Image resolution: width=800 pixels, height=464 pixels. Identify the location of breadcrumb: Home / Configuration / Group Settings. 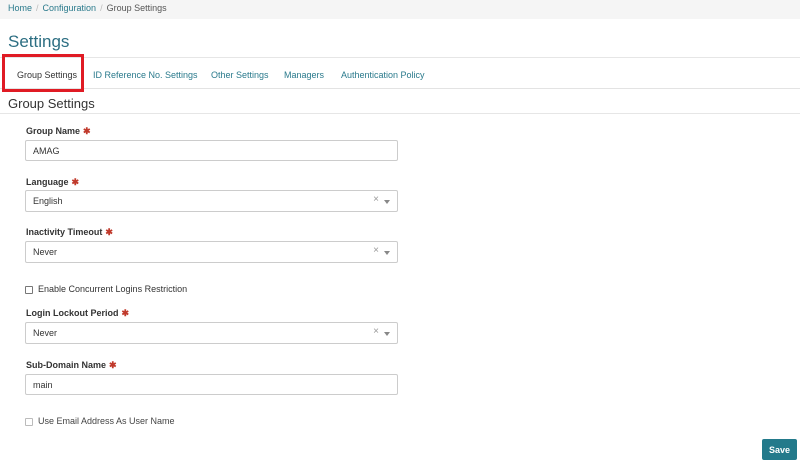
(400, 9).